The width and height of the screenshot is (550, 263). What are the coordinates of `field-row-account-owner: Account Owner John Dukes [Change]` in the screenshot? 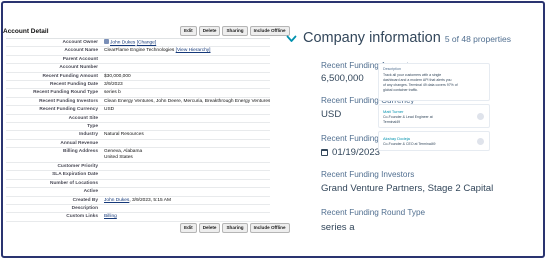 It's located at (138, 43).